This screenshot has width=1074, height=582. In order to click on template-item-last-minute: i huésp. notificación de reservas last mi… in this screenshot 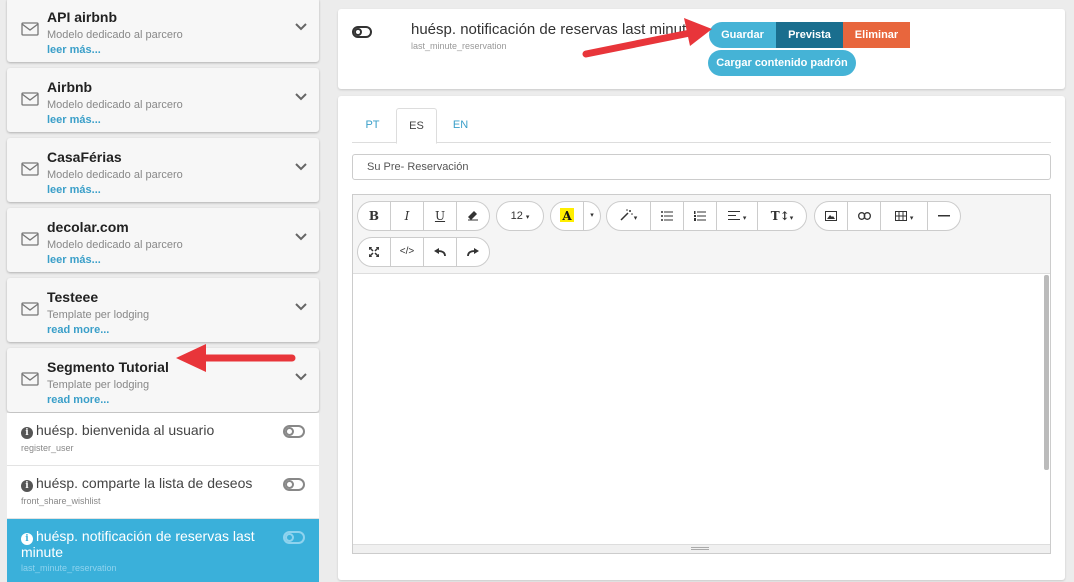, I will do `click(163, 550)`.